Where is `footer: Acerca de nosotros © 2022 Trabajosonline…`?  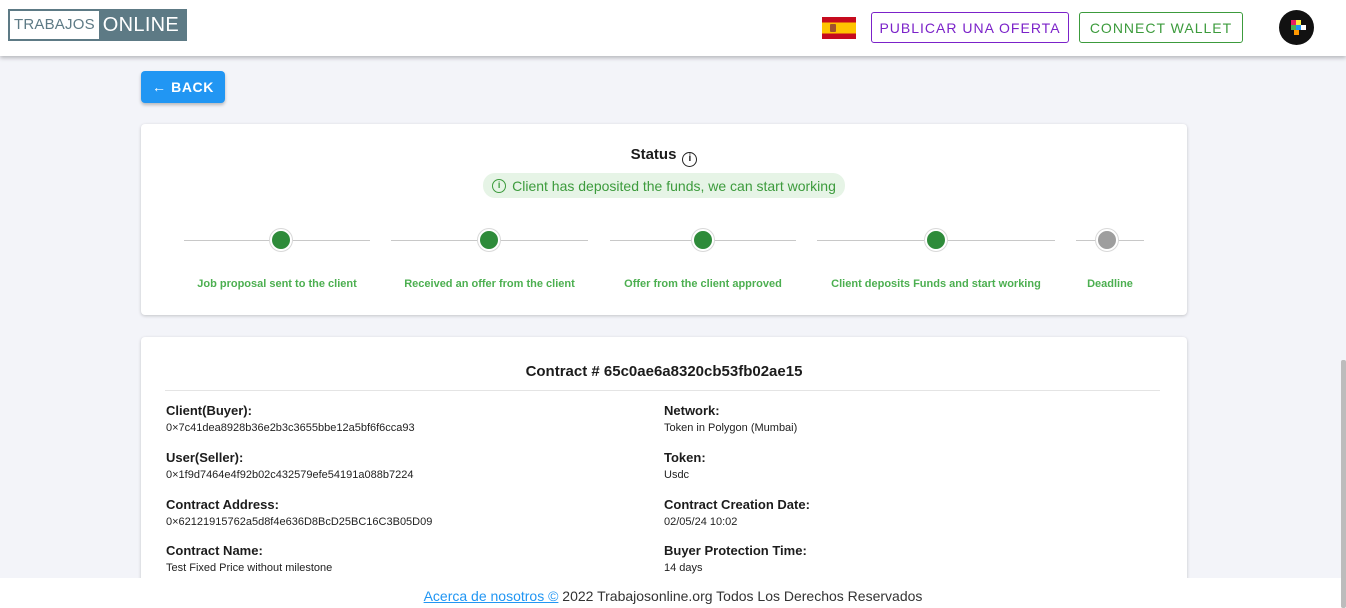 footer: Acerca de nosotros © 2022 Trabajosonline… is located at coordinates (673, 593).